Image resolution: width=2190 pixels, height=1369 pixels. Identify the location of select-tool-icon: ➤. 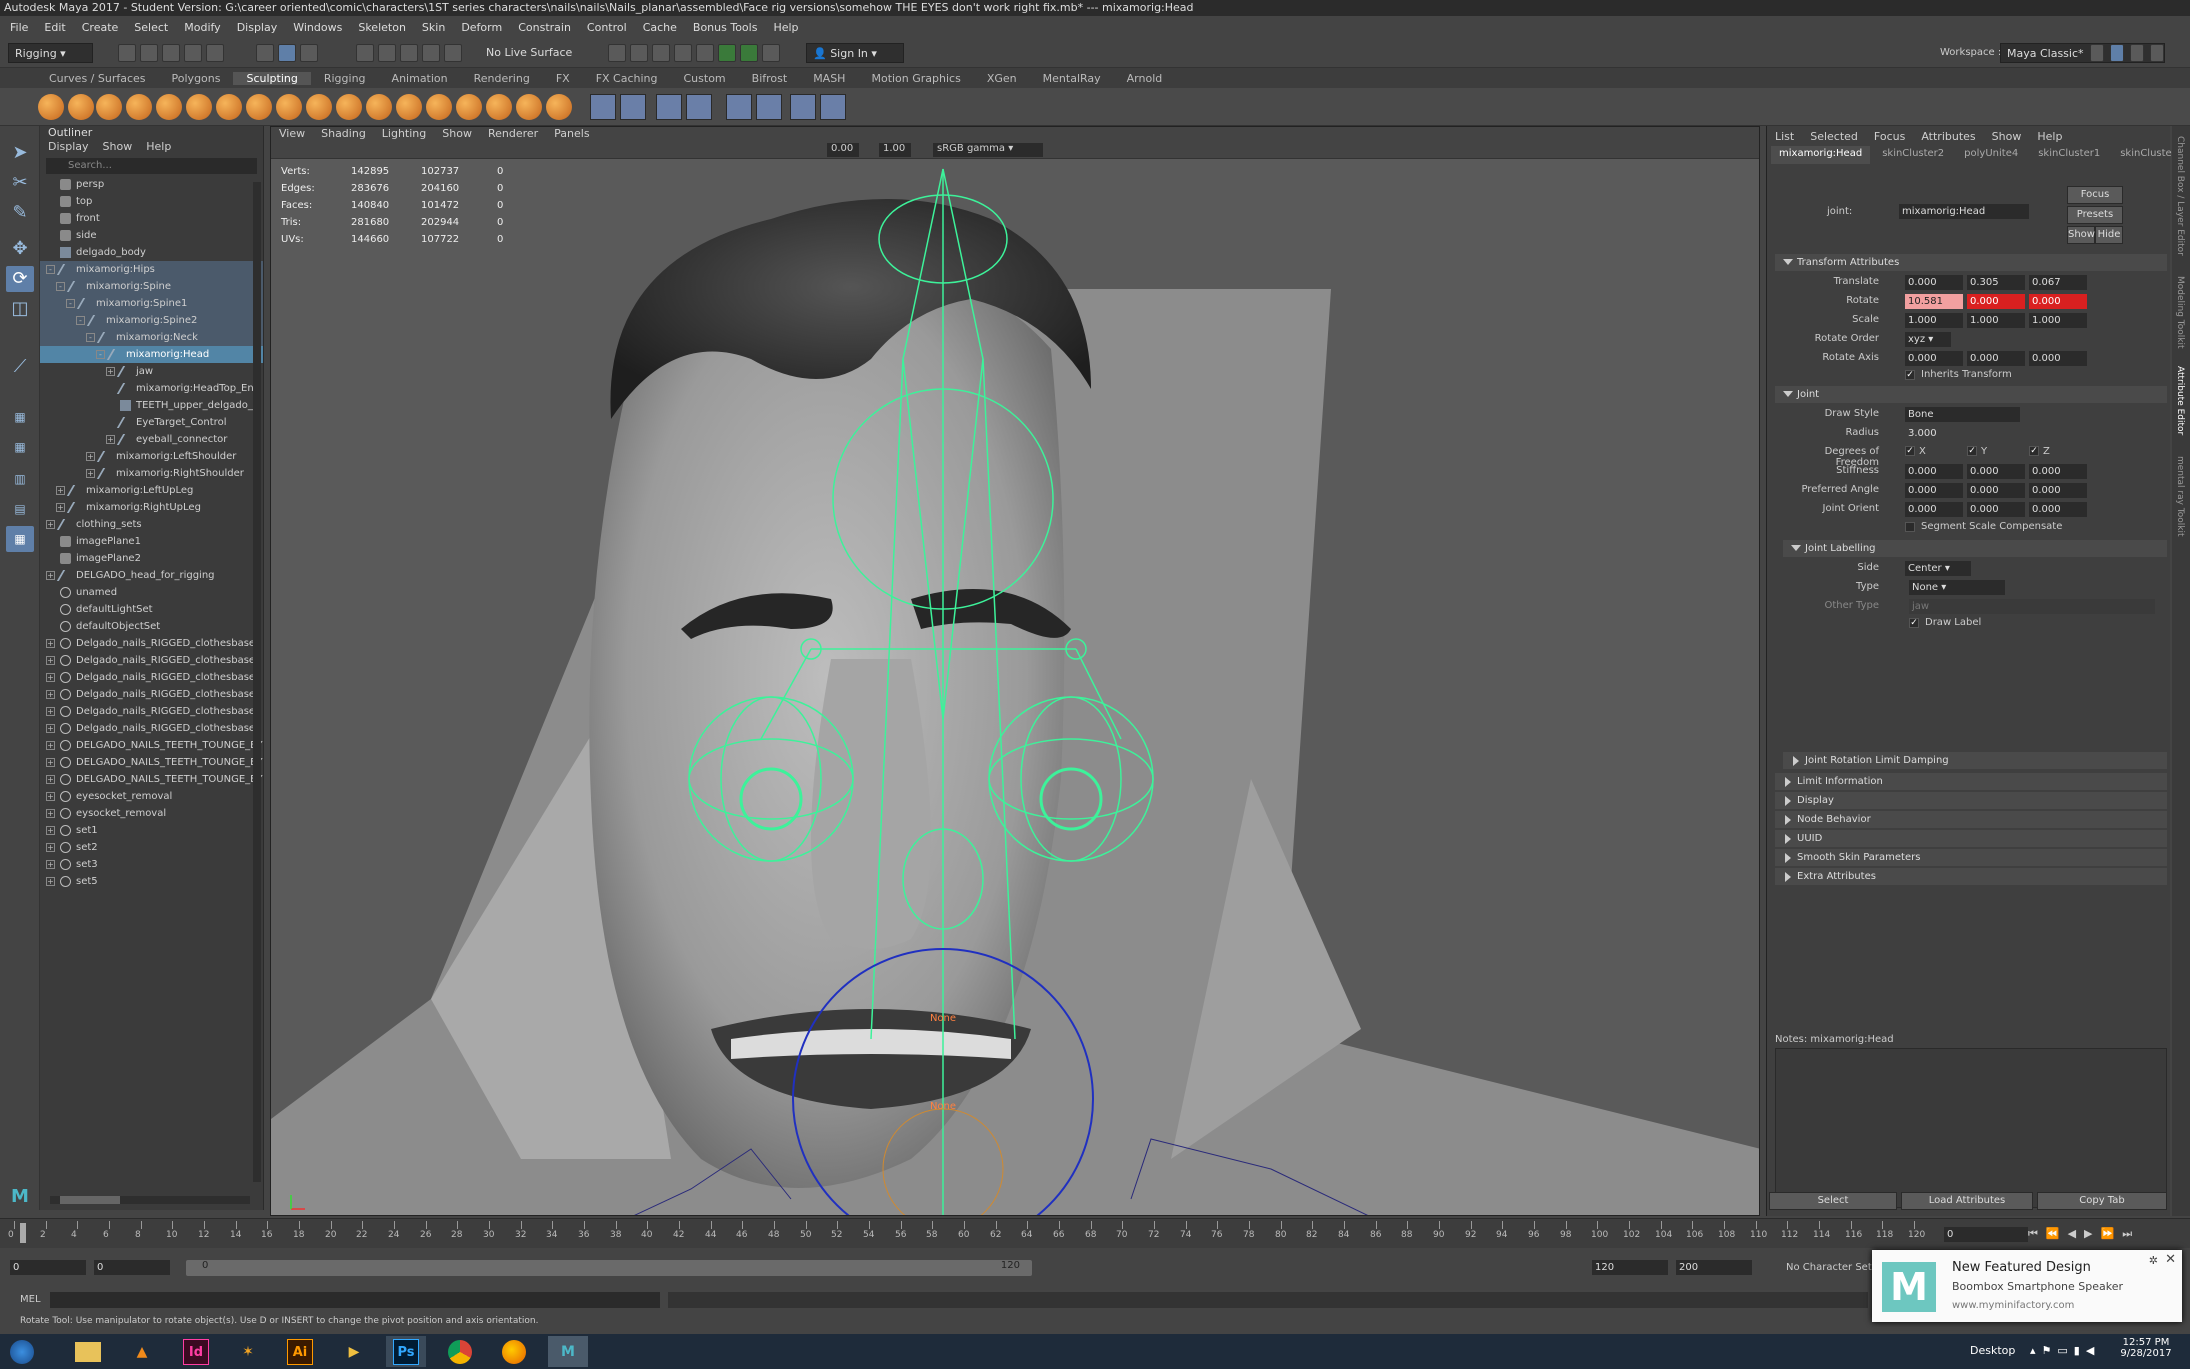
(20, 153).